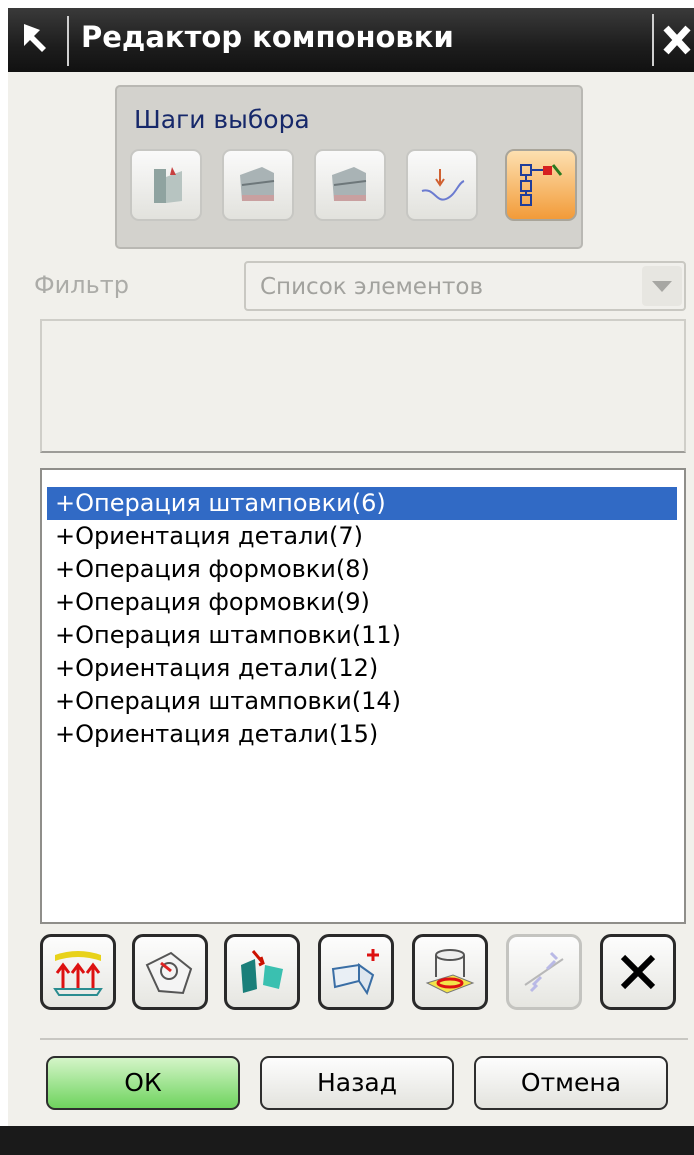 The width and height of the screenshot is (694, 1155). I want to click on filter-label: Фильтр, so click(81, 285).